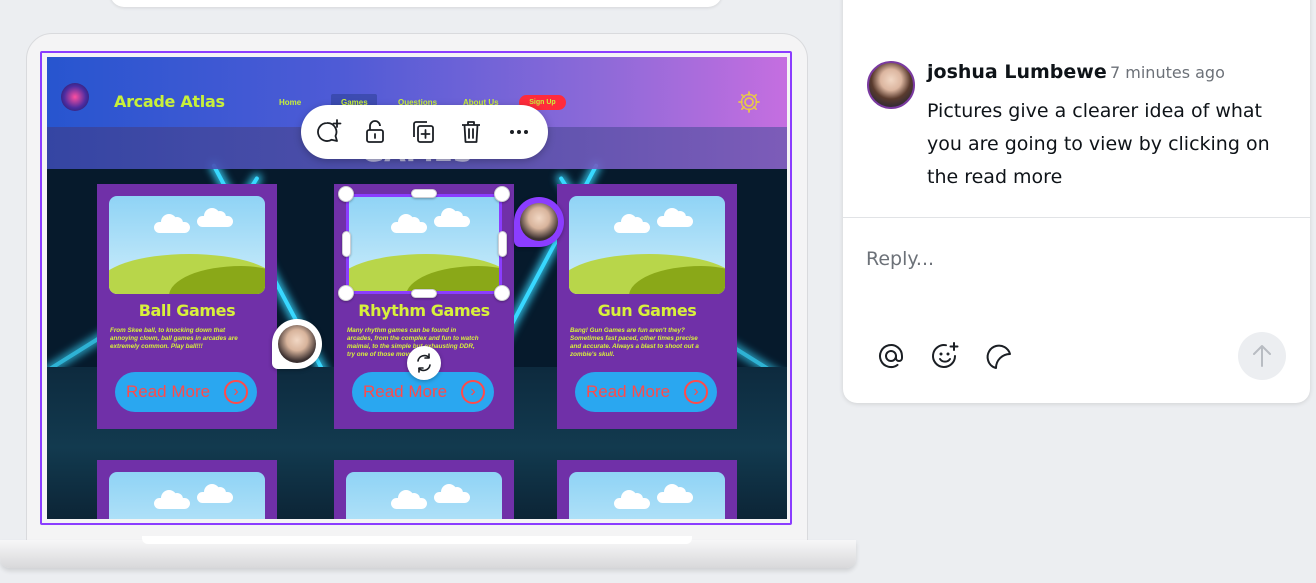  I want to click on laptop-notch, so click(417, 540).